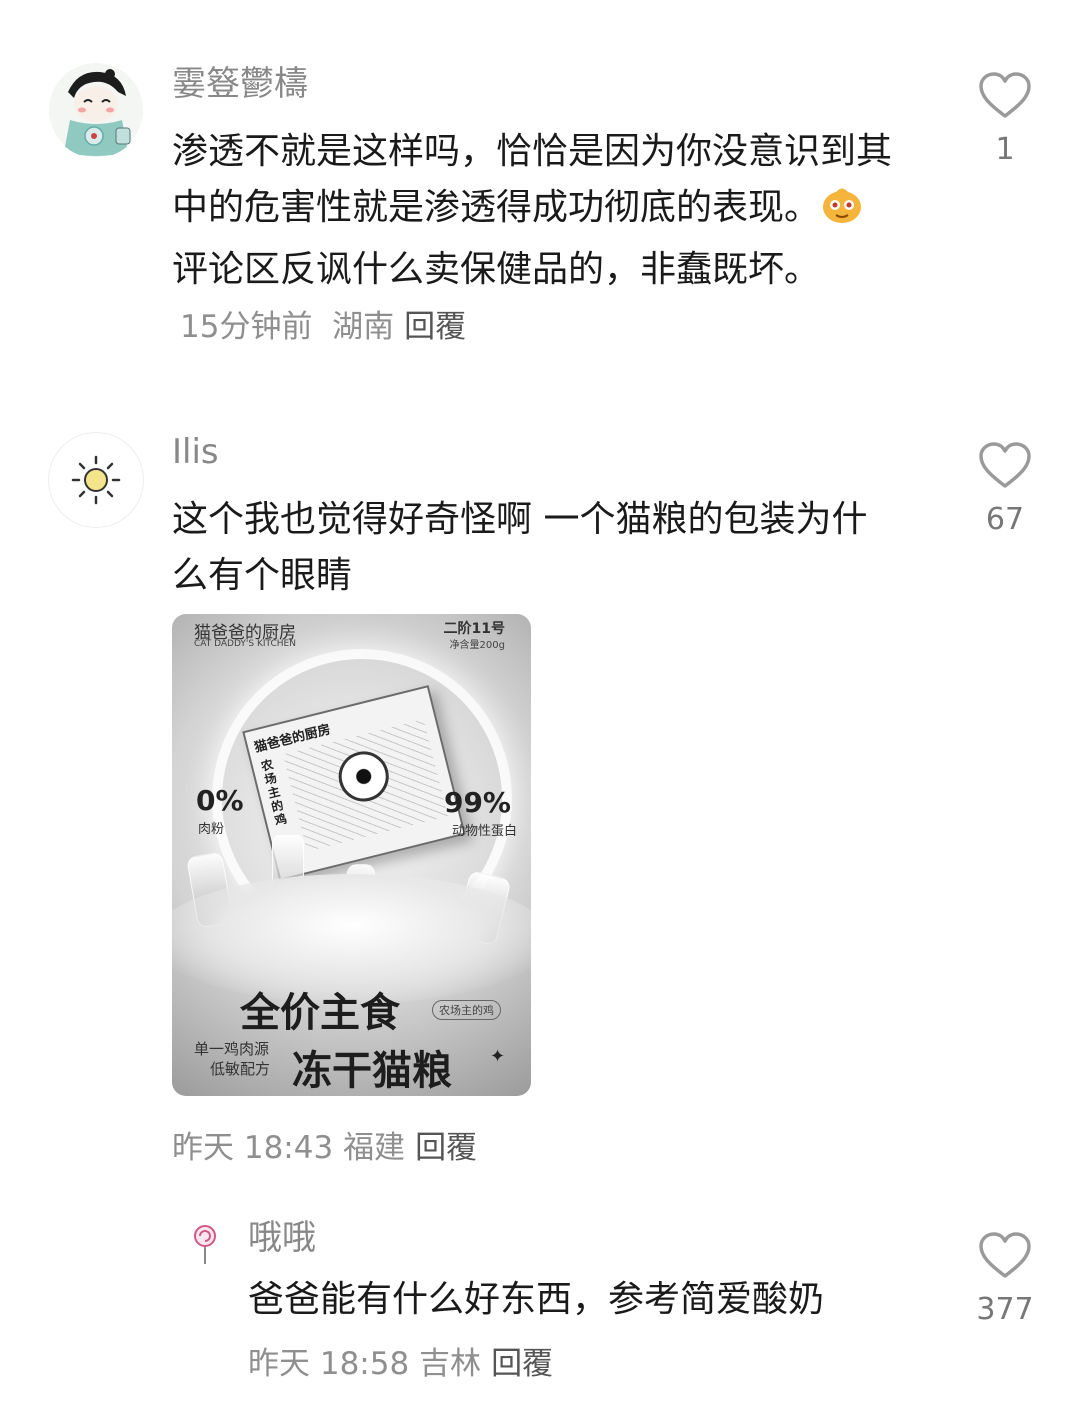 This screenshot has width=1080, height=1413. Describe the element at coordinates (1005, 1309) in the screenshot. I see `like-count: 377` at that location.